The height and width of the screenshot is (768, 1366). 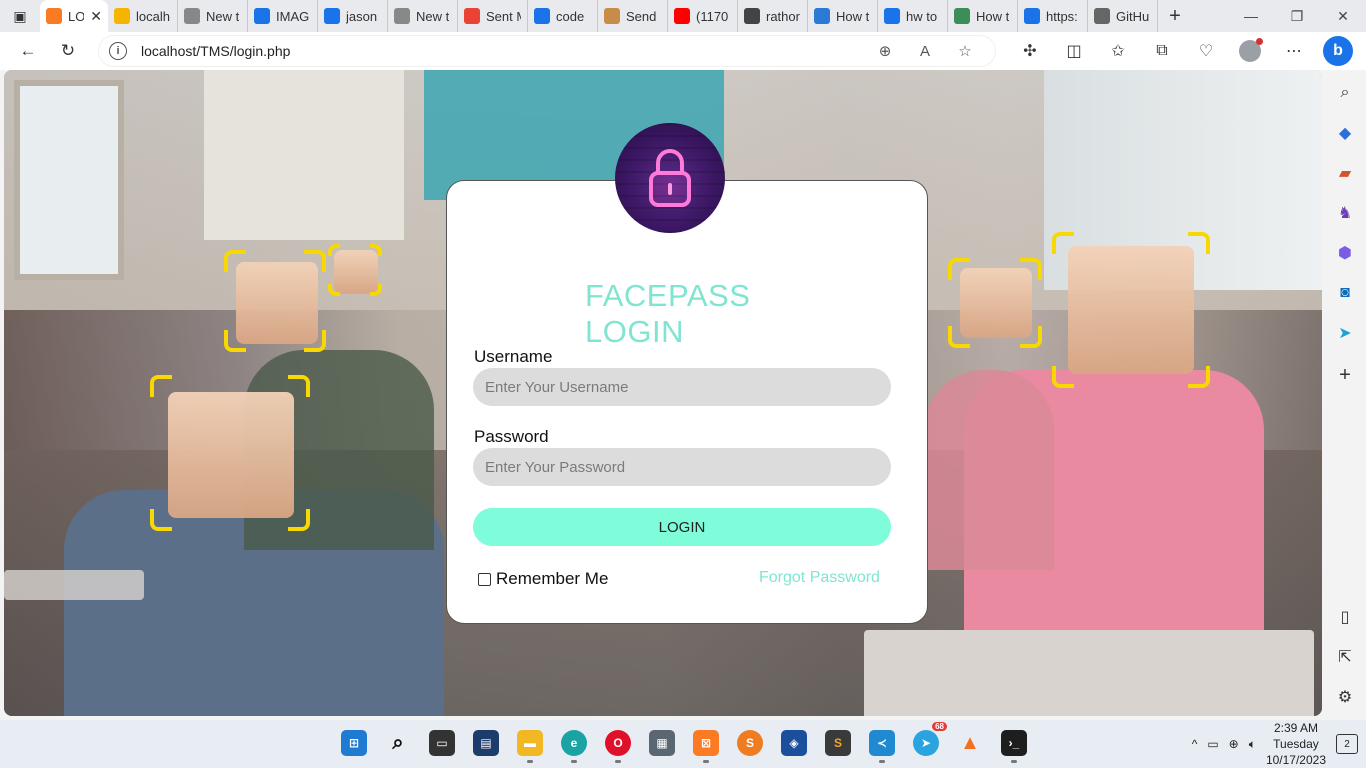 I want to click on microsoft-365-icon: ⬢, so click(x=1345, y=253).